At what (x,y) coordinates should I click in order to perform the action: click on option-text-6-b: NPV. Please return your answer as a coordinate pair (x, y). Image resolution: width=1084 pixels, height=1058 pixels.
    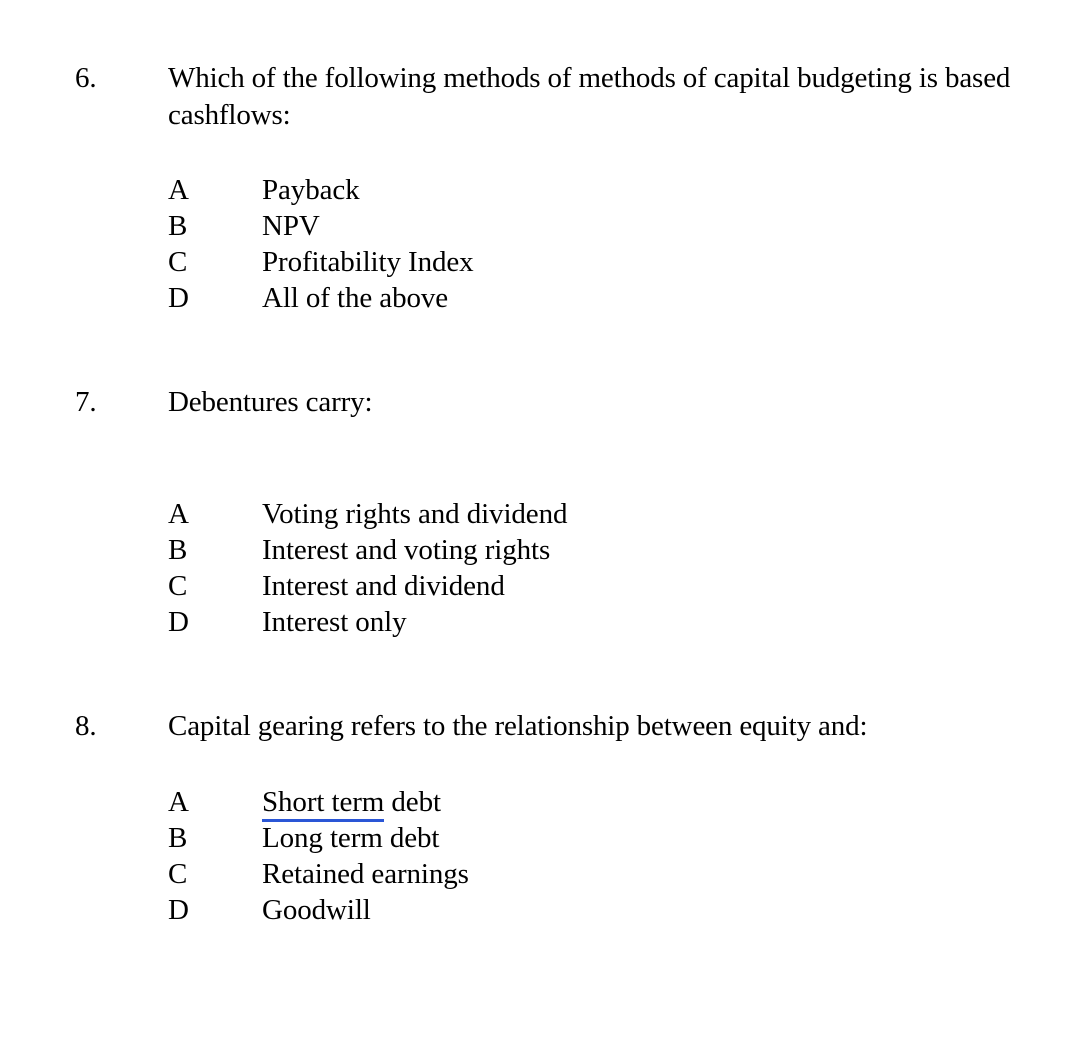
    Looking at the image, I should click on (291, 226).